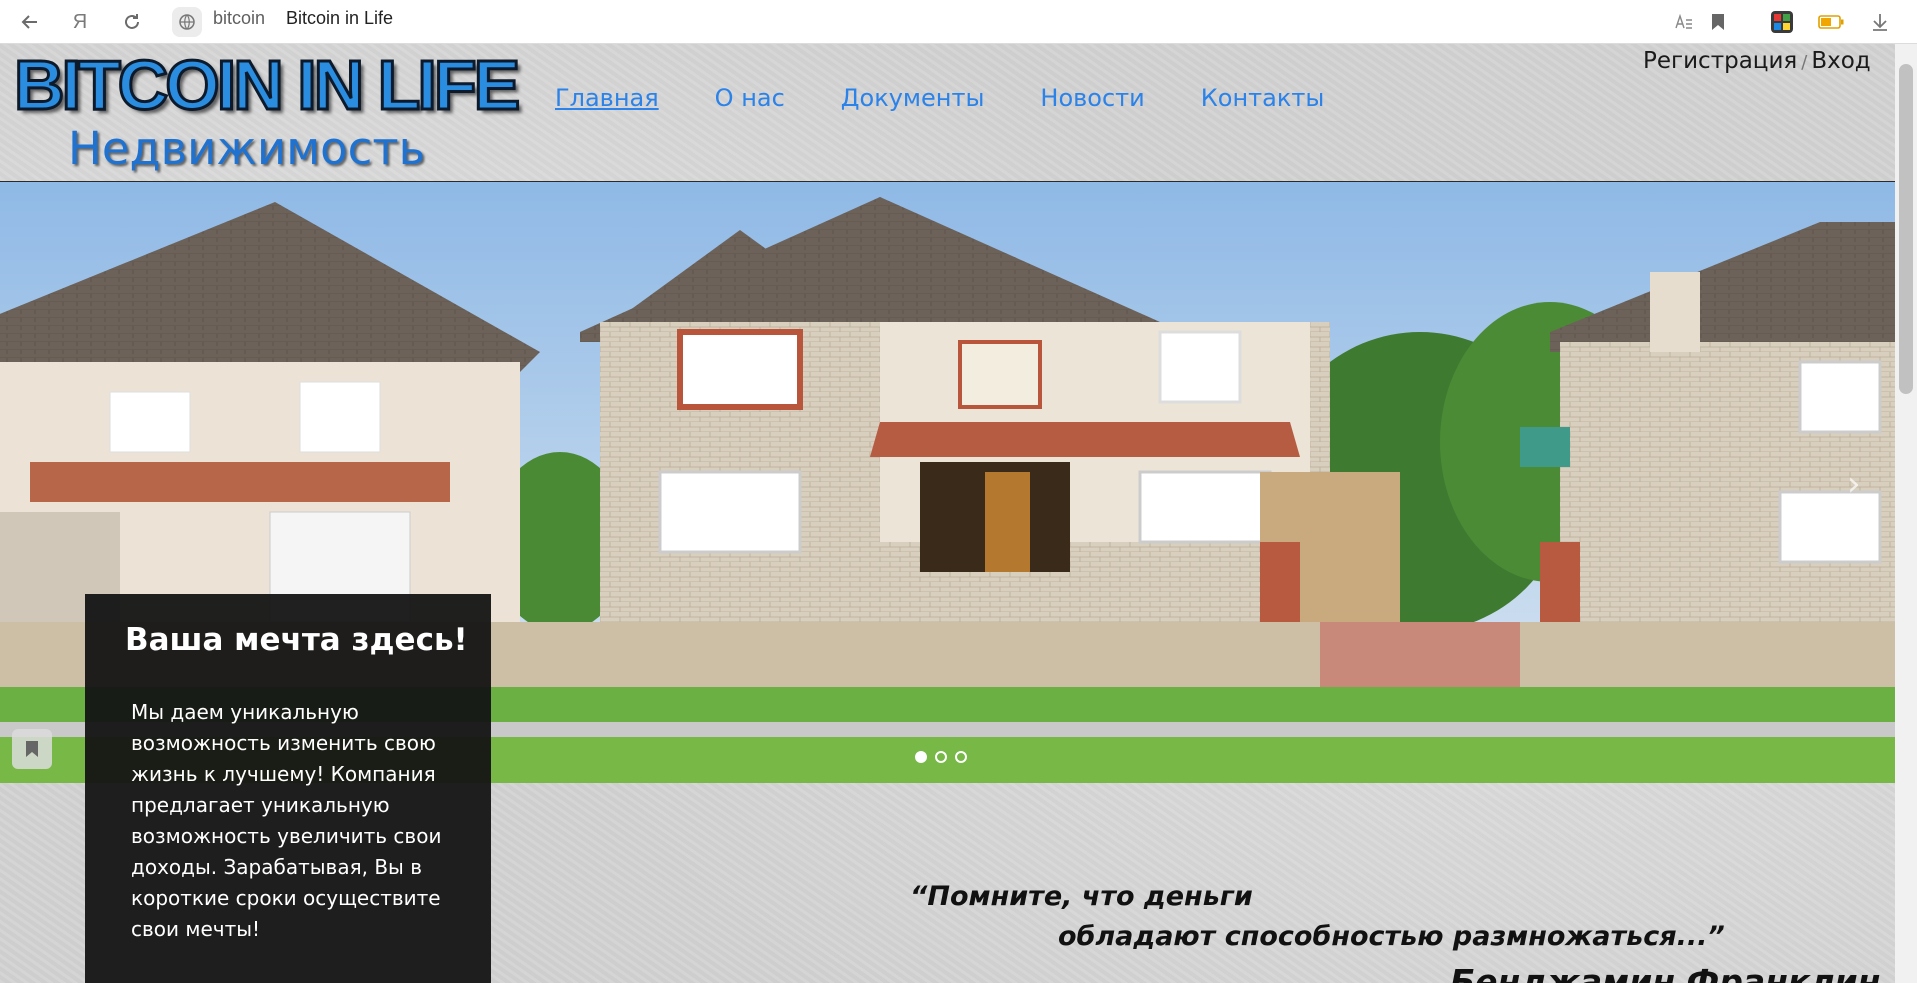 Image resolution: width=1917 pixels, height=983 pixels. I want to click on nav-home: Главная, so click(607, 98).